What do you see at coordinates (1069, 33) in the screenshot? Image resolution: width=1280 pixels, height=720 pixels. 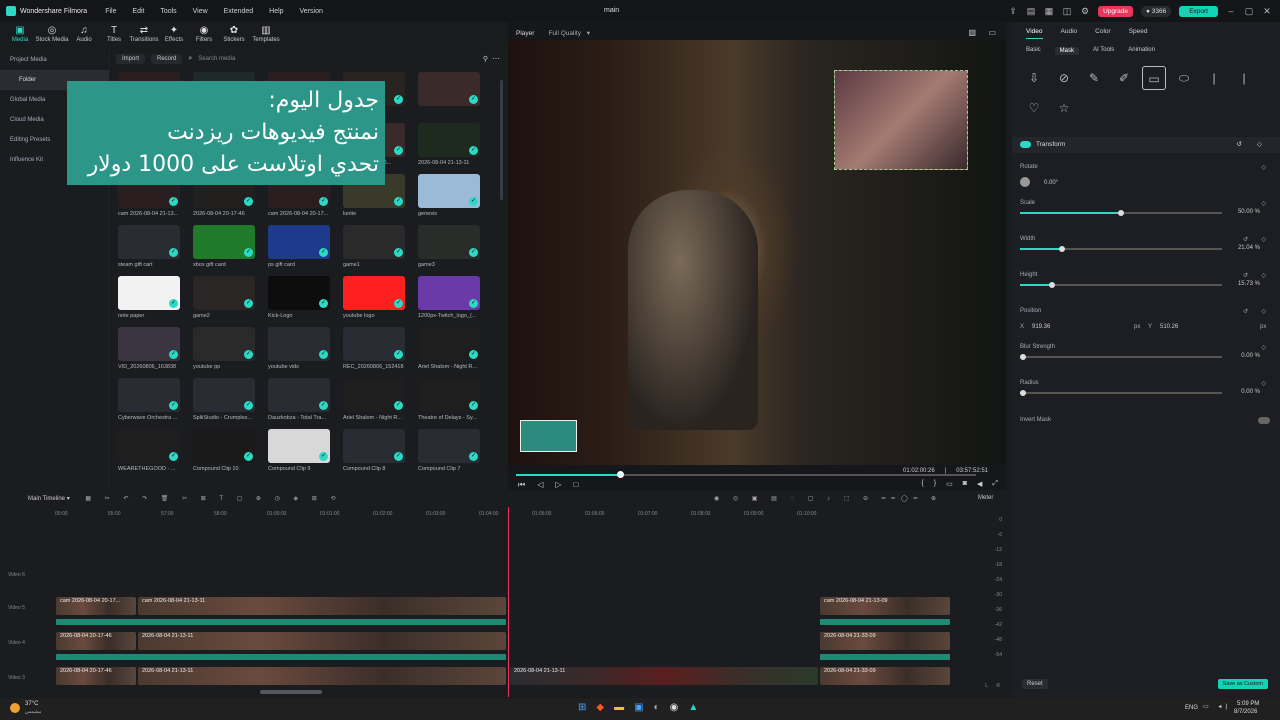 I see `tab-audio: Audio` at bounding box center [1069, 33].